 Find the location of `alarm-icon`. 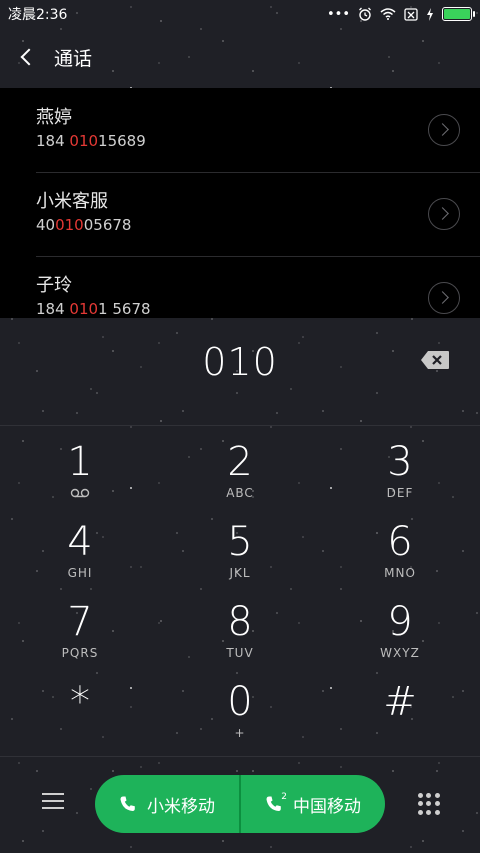

alarm-icon is located at coordinates (365, 14).